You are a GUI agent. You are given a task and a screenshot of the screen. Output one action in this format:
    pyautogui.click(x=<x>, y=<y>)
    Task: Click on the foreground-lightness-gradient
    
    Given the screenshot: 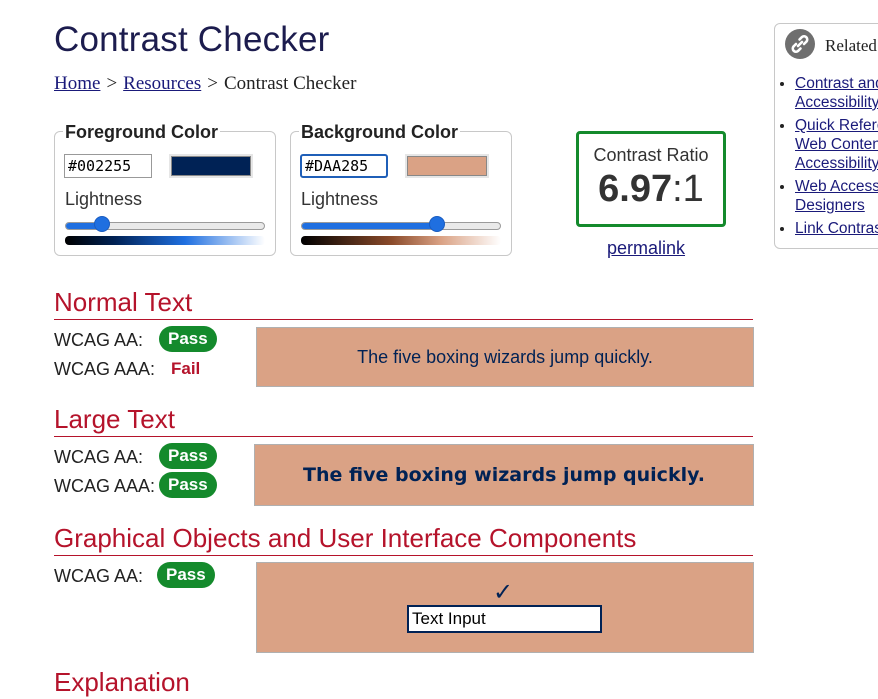 What is the action you would take?
    pyautogui.click(x=165, y=240)
    